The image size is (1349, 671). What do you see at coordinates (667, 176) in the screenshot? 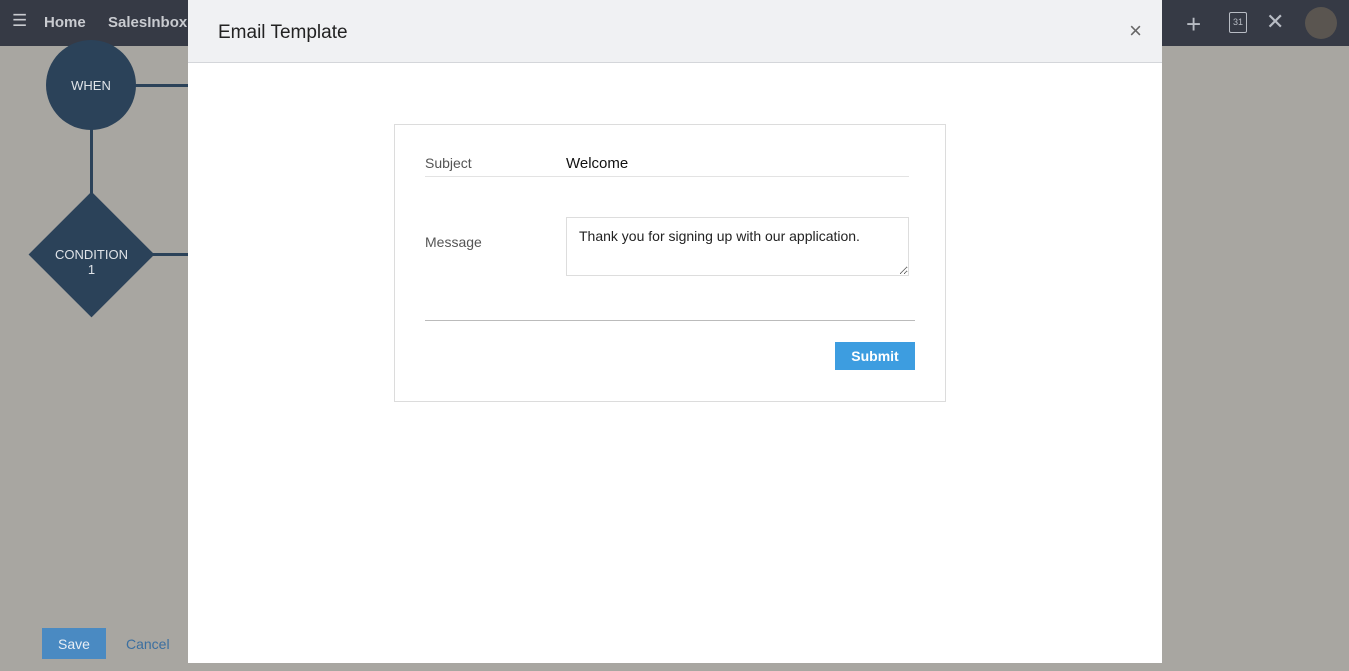
I see `subject-underline` at bounding box center [667, 176].